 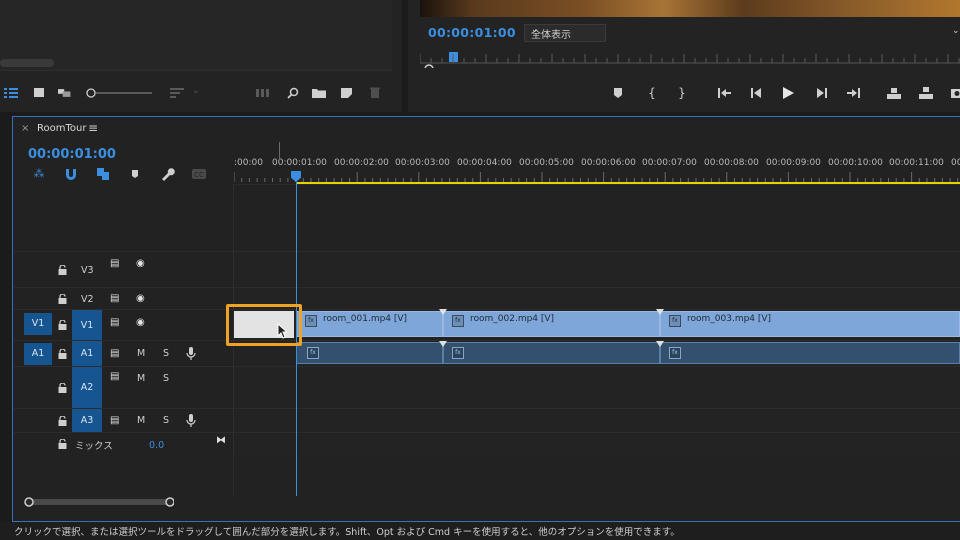 I want to click on ruler-label: 00:00:04:00, so click(x=484, y=163).